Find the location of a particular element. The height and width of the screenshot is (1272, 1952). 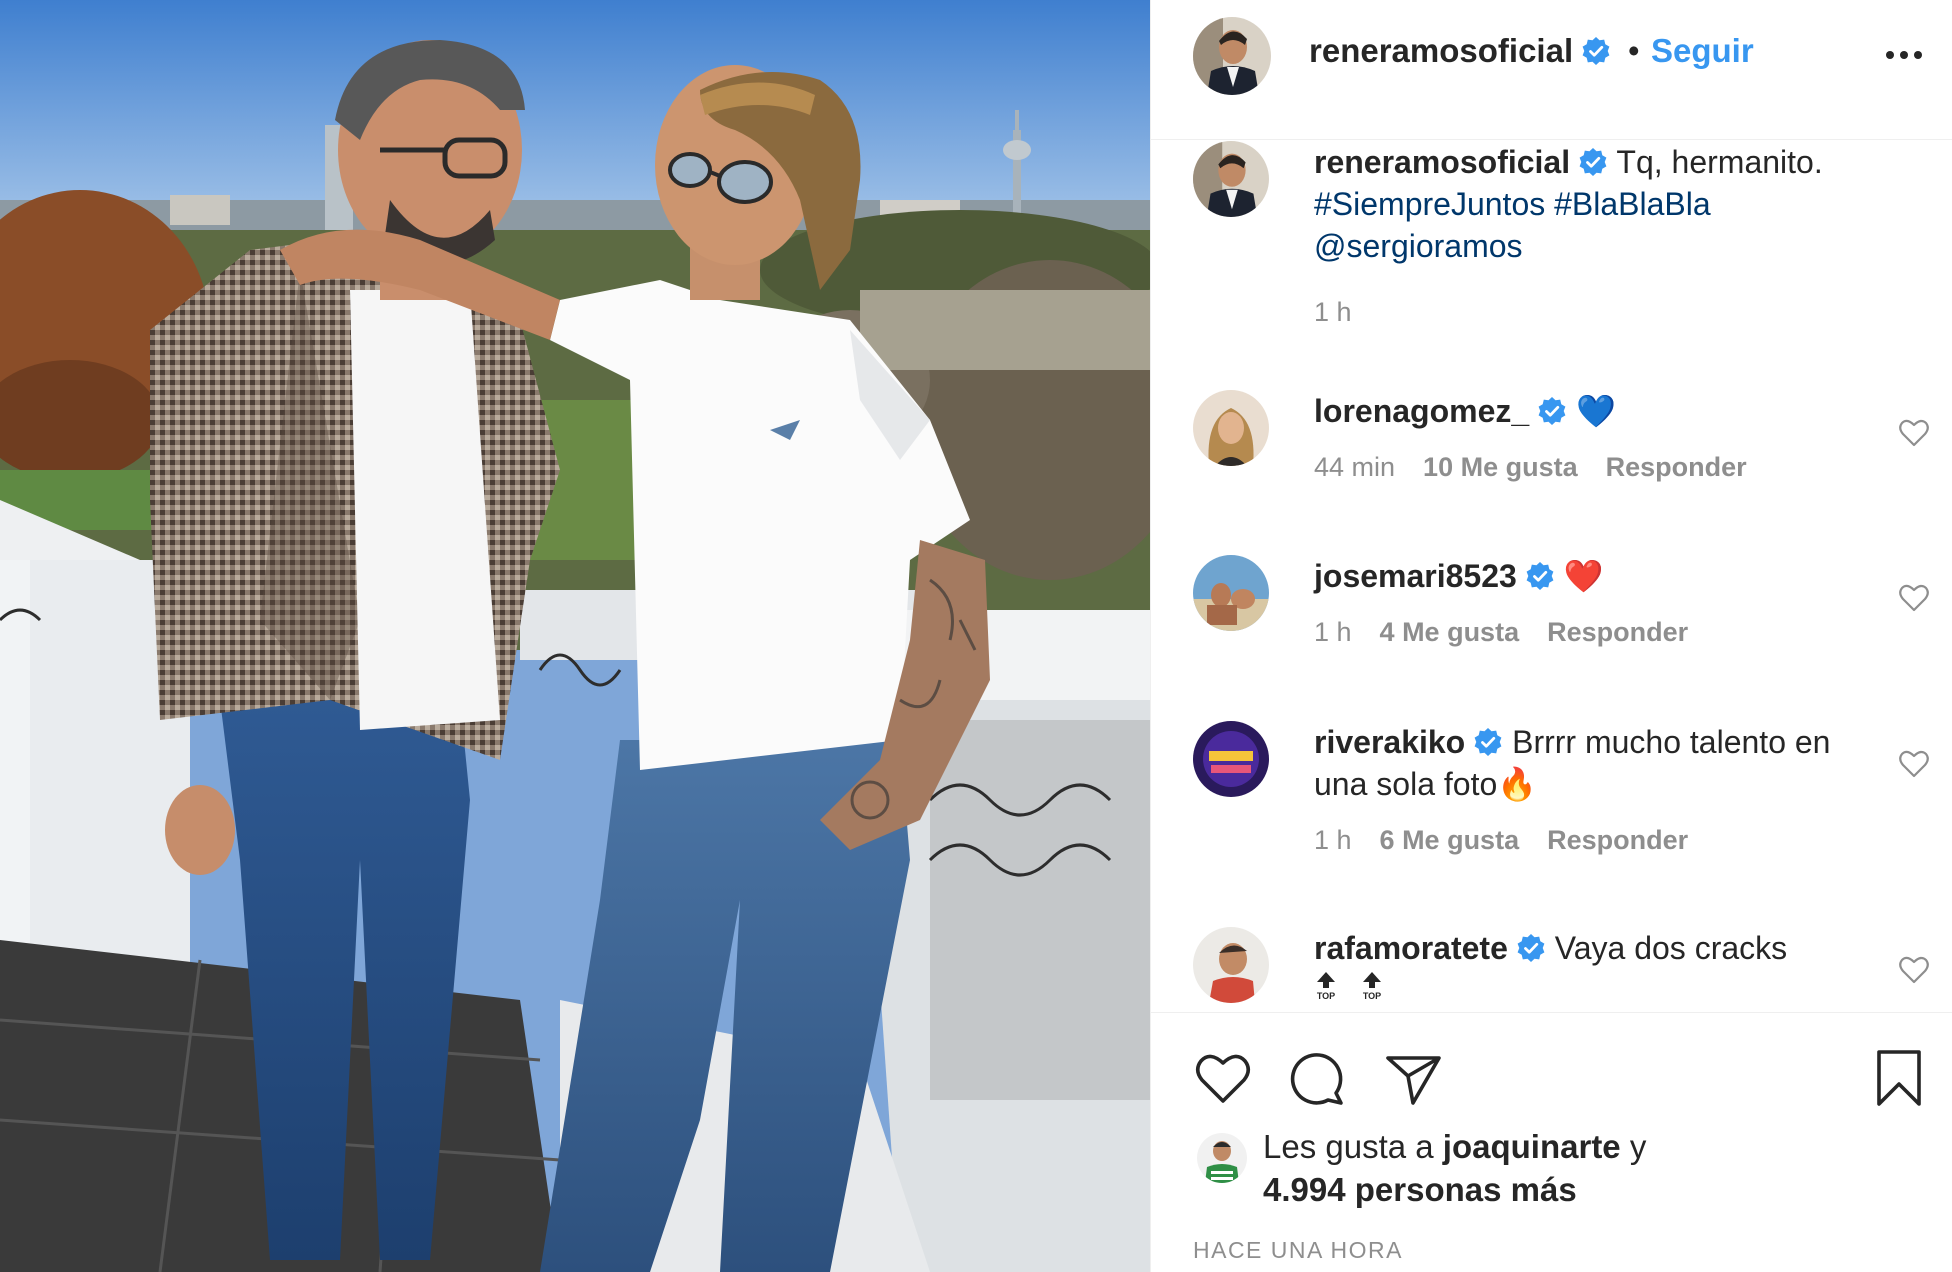

caption-time: 1 h is located at coordinates (1333, 312).